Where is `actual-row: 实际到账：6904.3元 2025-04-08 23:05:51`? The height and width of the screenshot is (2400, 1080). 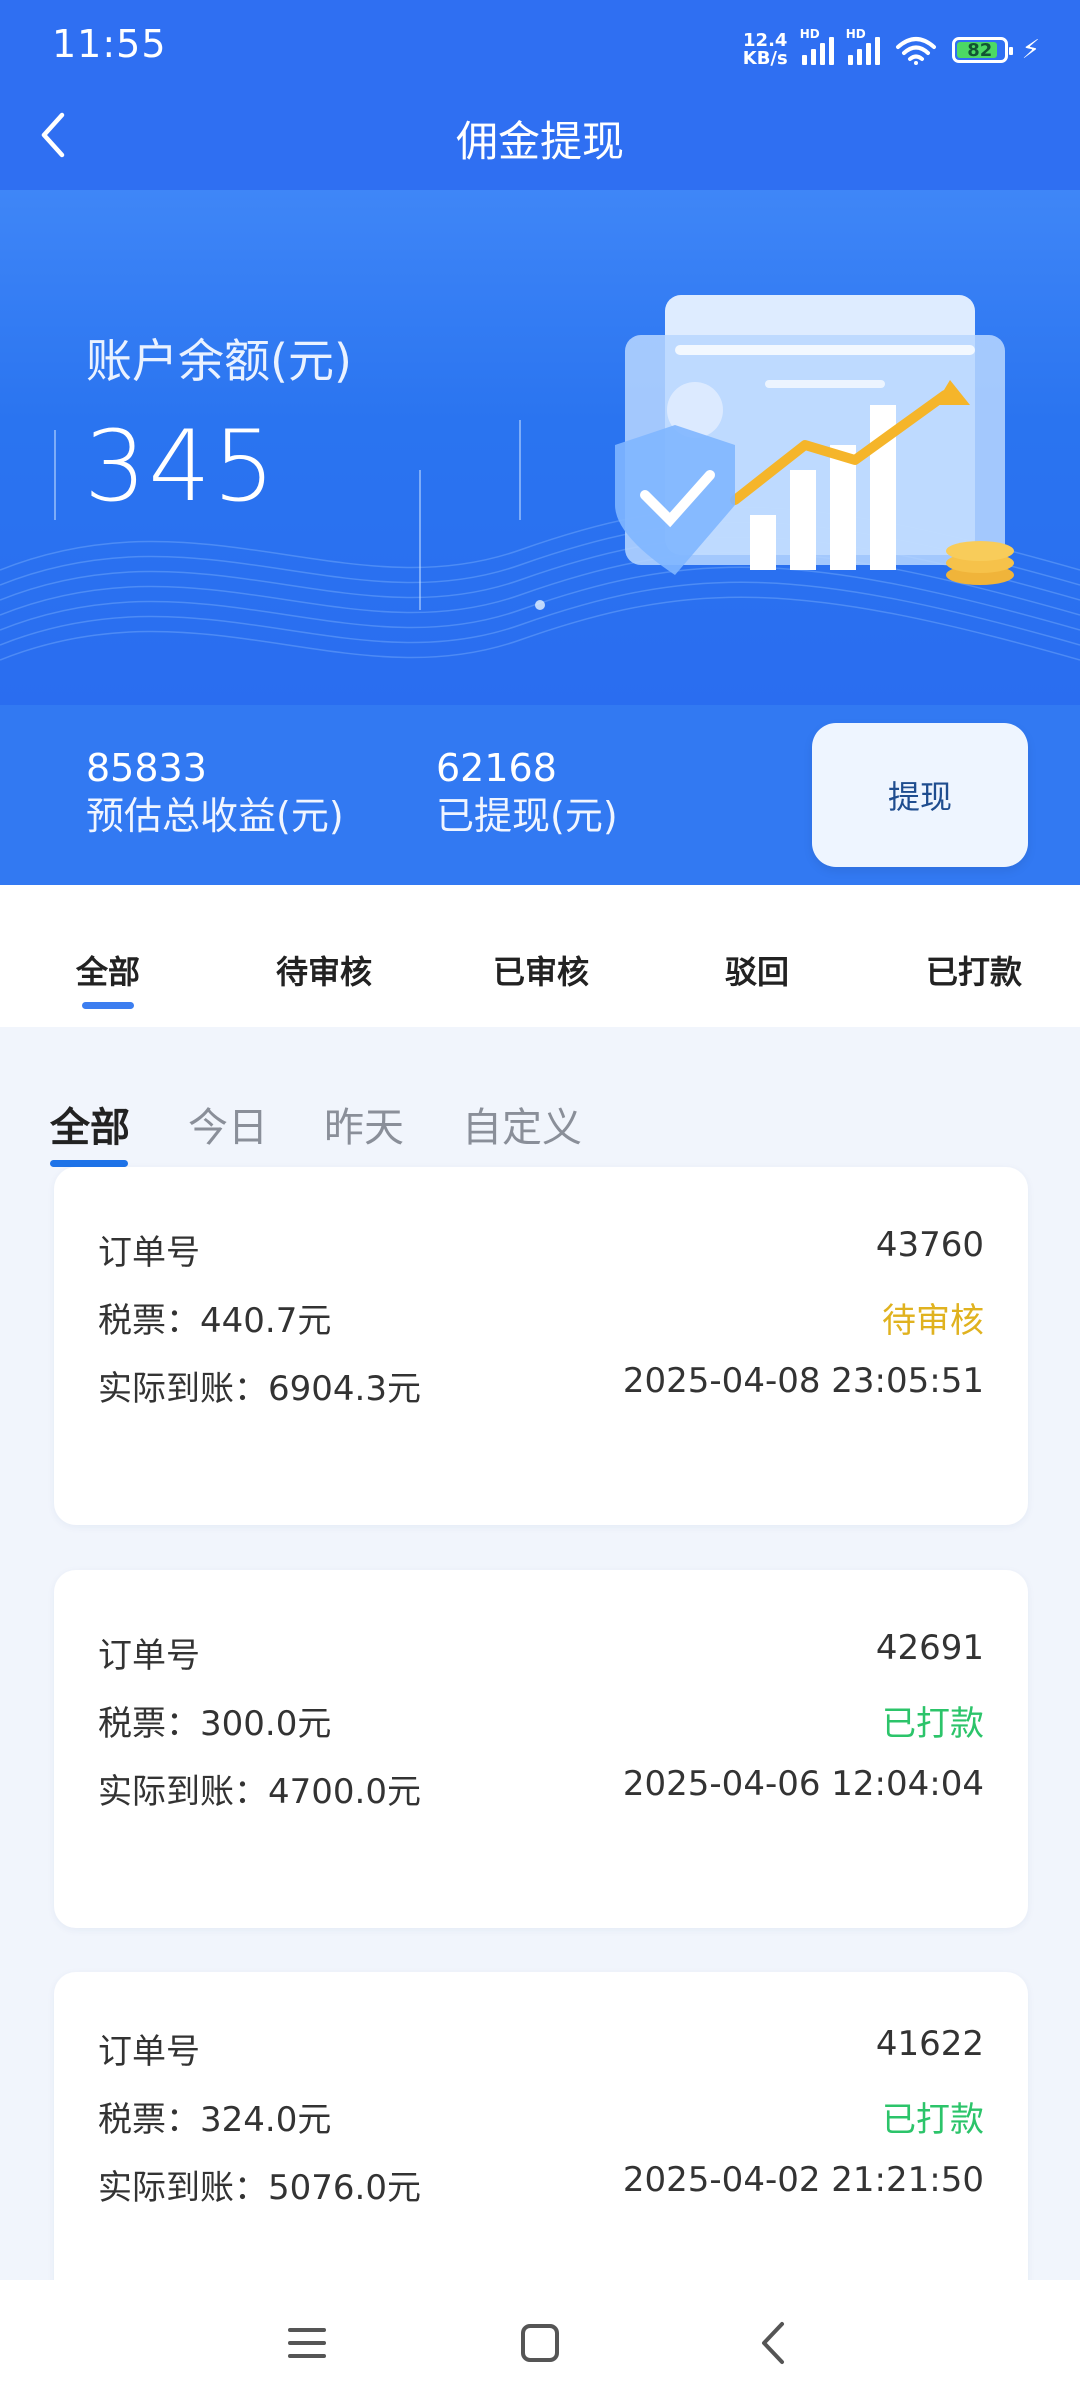 actual-row: 实际到账：6904.3元 2025-04-08 23:05:51 is located at coordinates (541, 1386).